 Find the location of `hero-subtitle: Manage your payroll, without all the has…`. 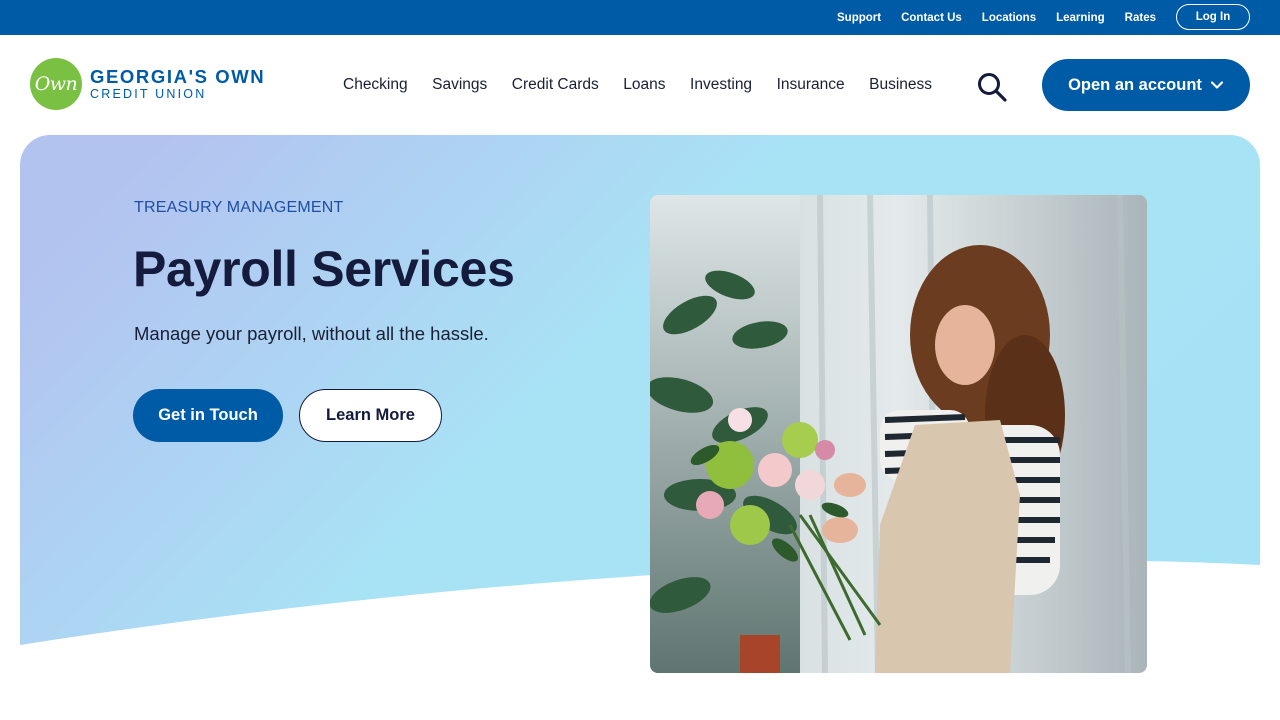

hero-subtitle: Manage your payroll, without all the has… is located at coordinates (311, 333).